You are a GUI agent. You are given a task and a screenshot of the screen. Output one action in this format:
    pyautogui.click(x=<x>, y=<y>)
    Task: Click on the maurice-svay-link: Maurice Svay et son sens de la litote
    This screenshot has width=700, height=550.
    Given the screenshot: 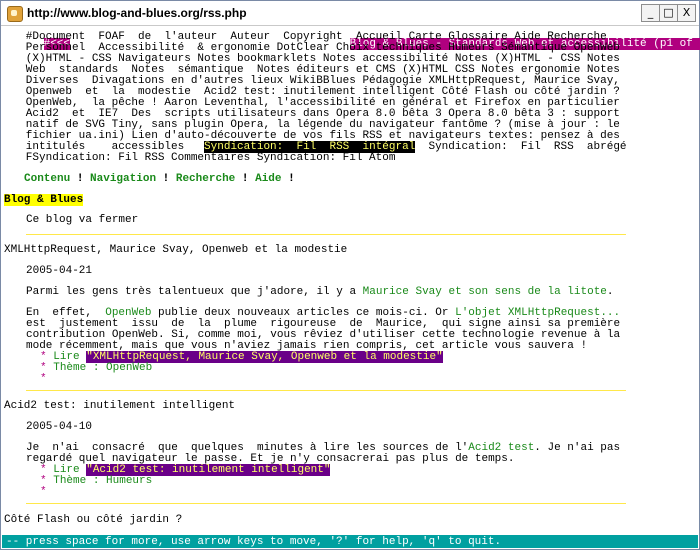 What is the action you would take?
    pyautogui.click(x=485, y=292)
    